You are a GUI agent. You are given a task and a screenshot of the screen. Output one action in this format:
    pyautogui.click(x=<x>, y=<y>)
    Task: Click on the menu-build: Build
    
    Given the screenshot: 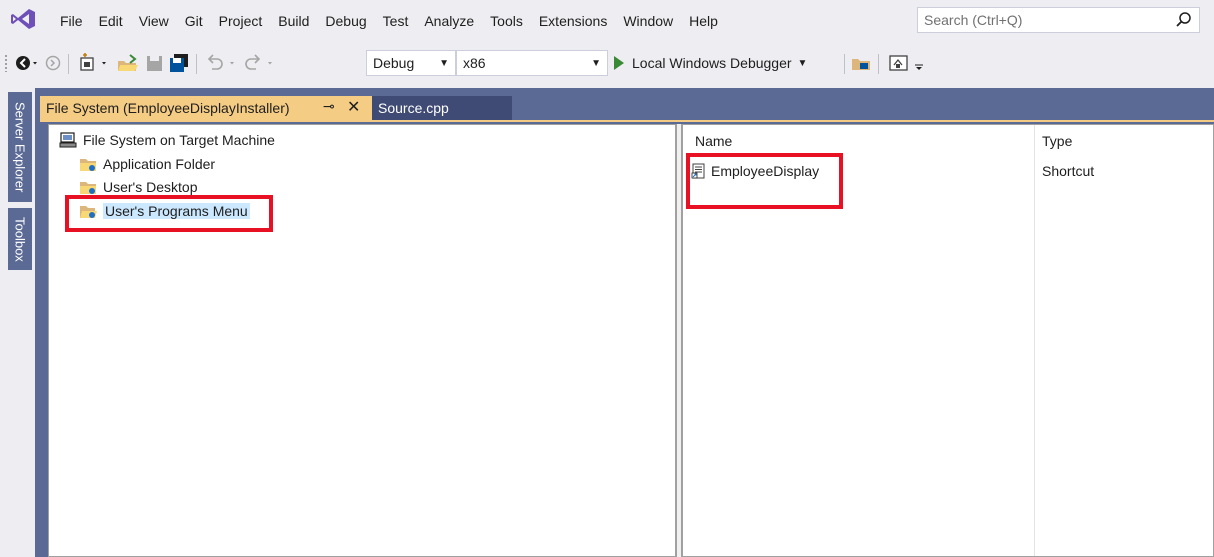 What is the action you would take?
    pyautogui.click(x=297, y=21)
    